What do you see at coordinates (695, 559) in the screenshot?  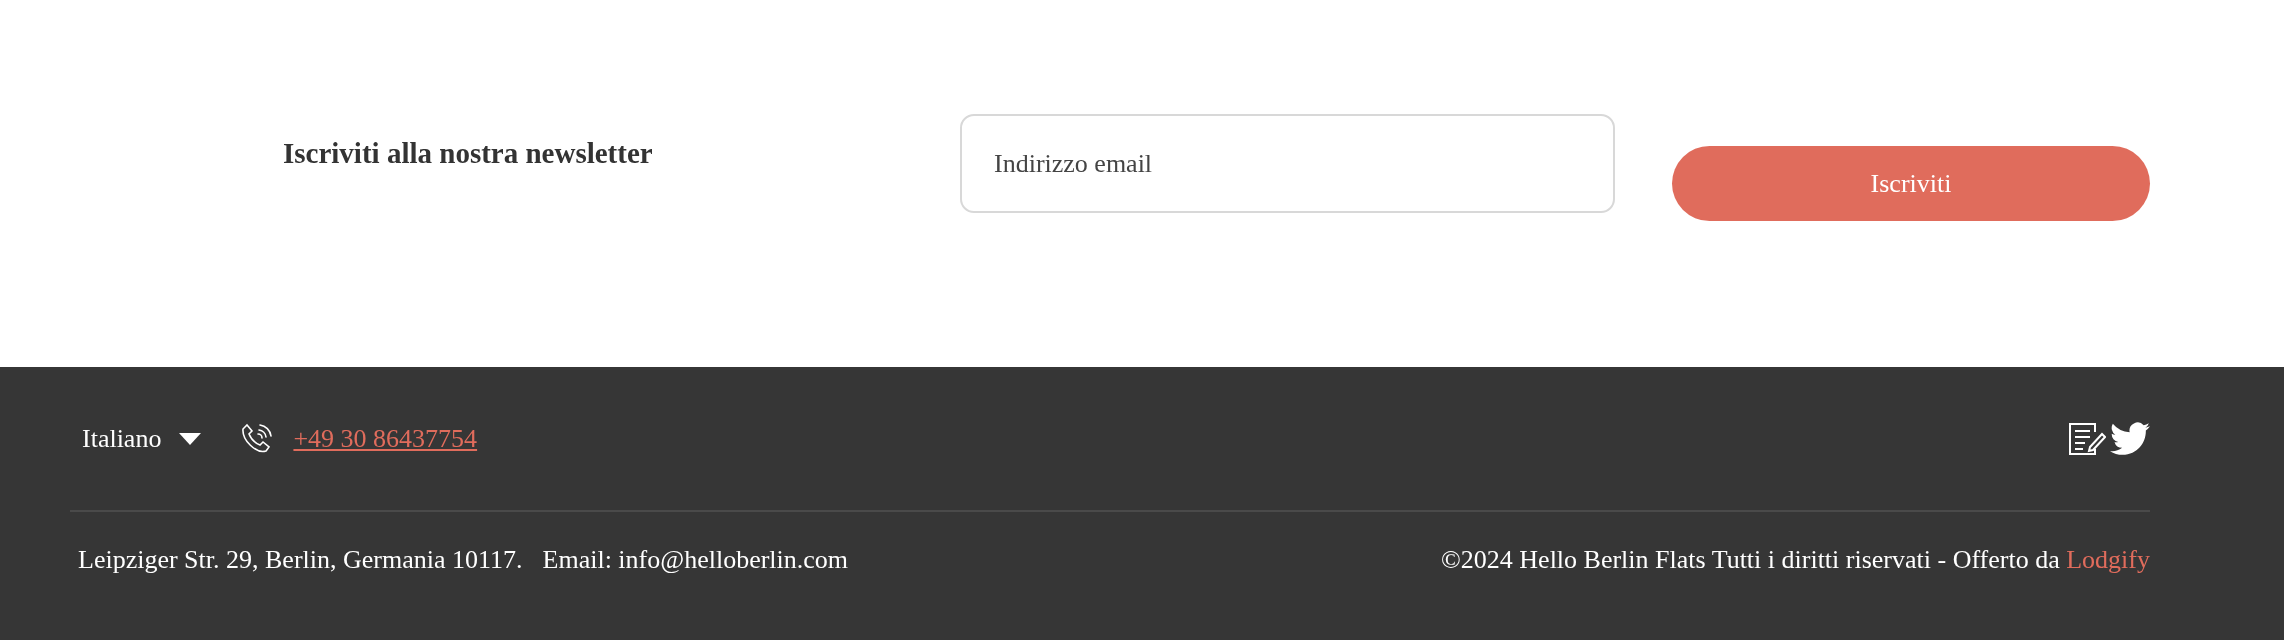 I see `email-text: Email: info@helloberlin.com` at bounding box center [695, 559].